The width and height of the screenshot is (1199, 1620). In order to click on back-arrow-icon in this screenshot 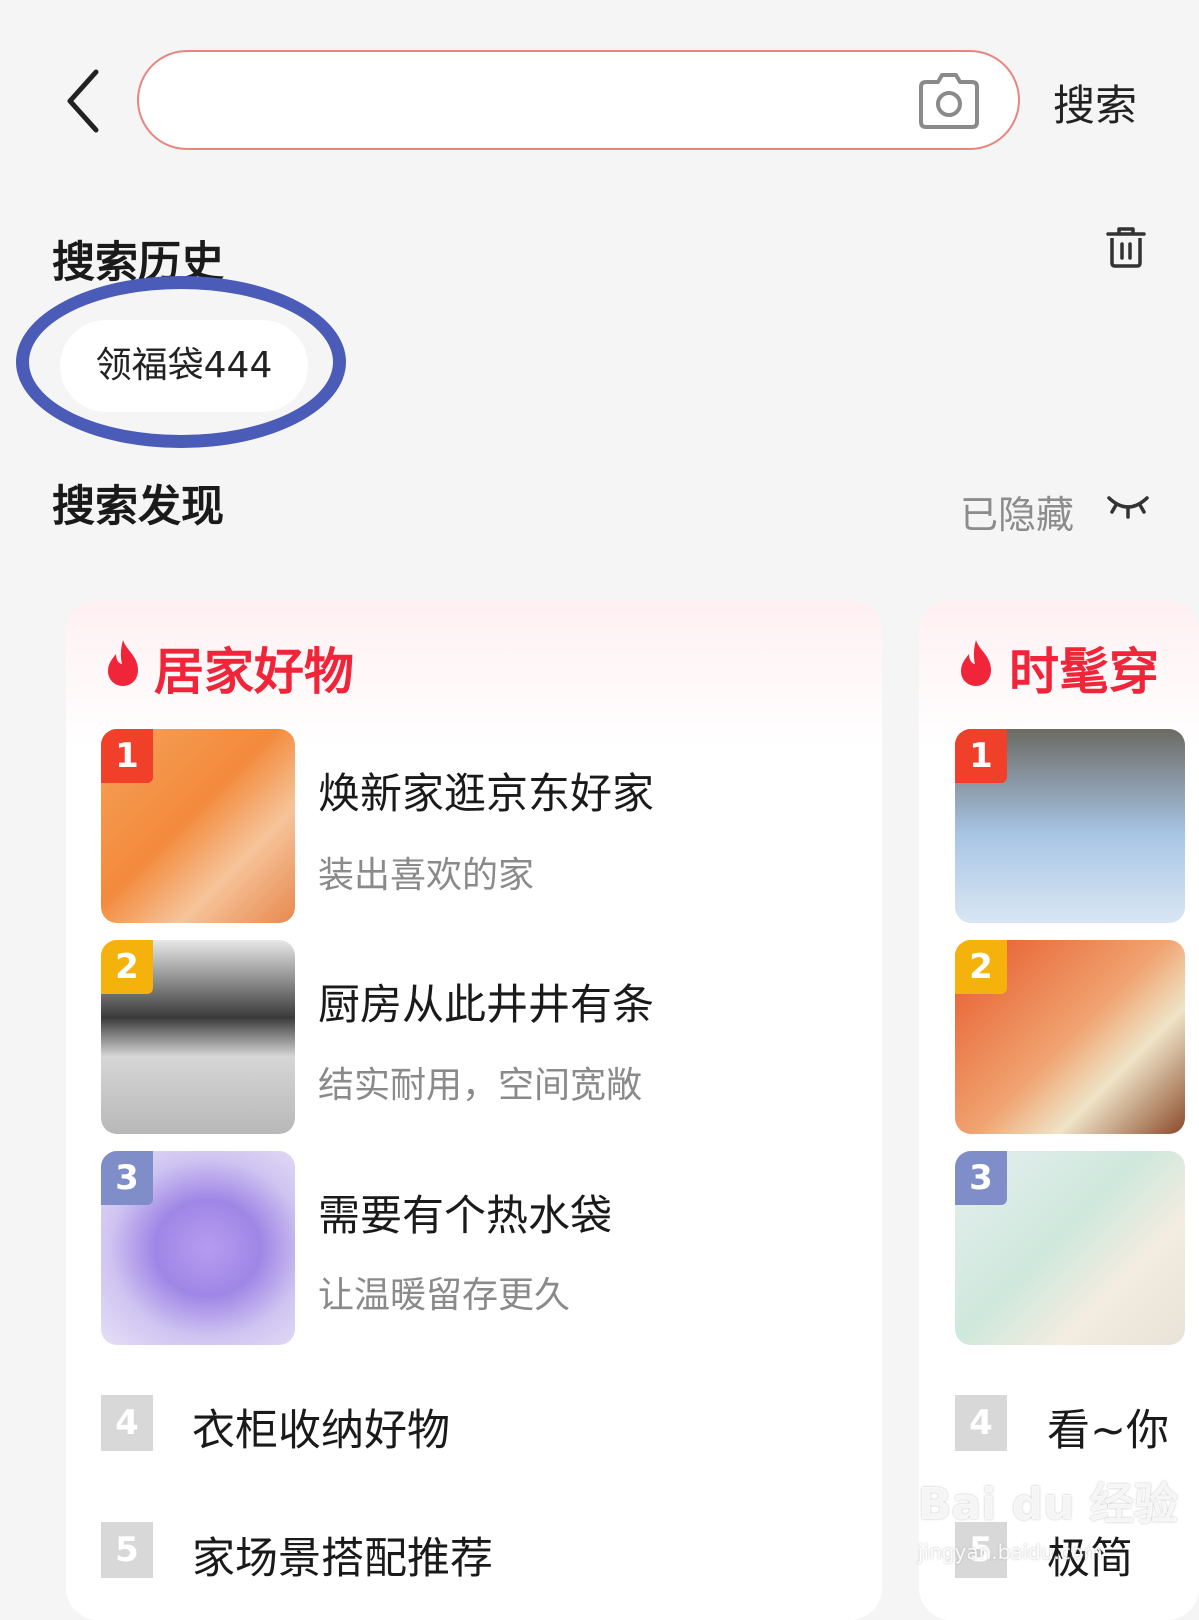, I will do `click(83, 101)`.